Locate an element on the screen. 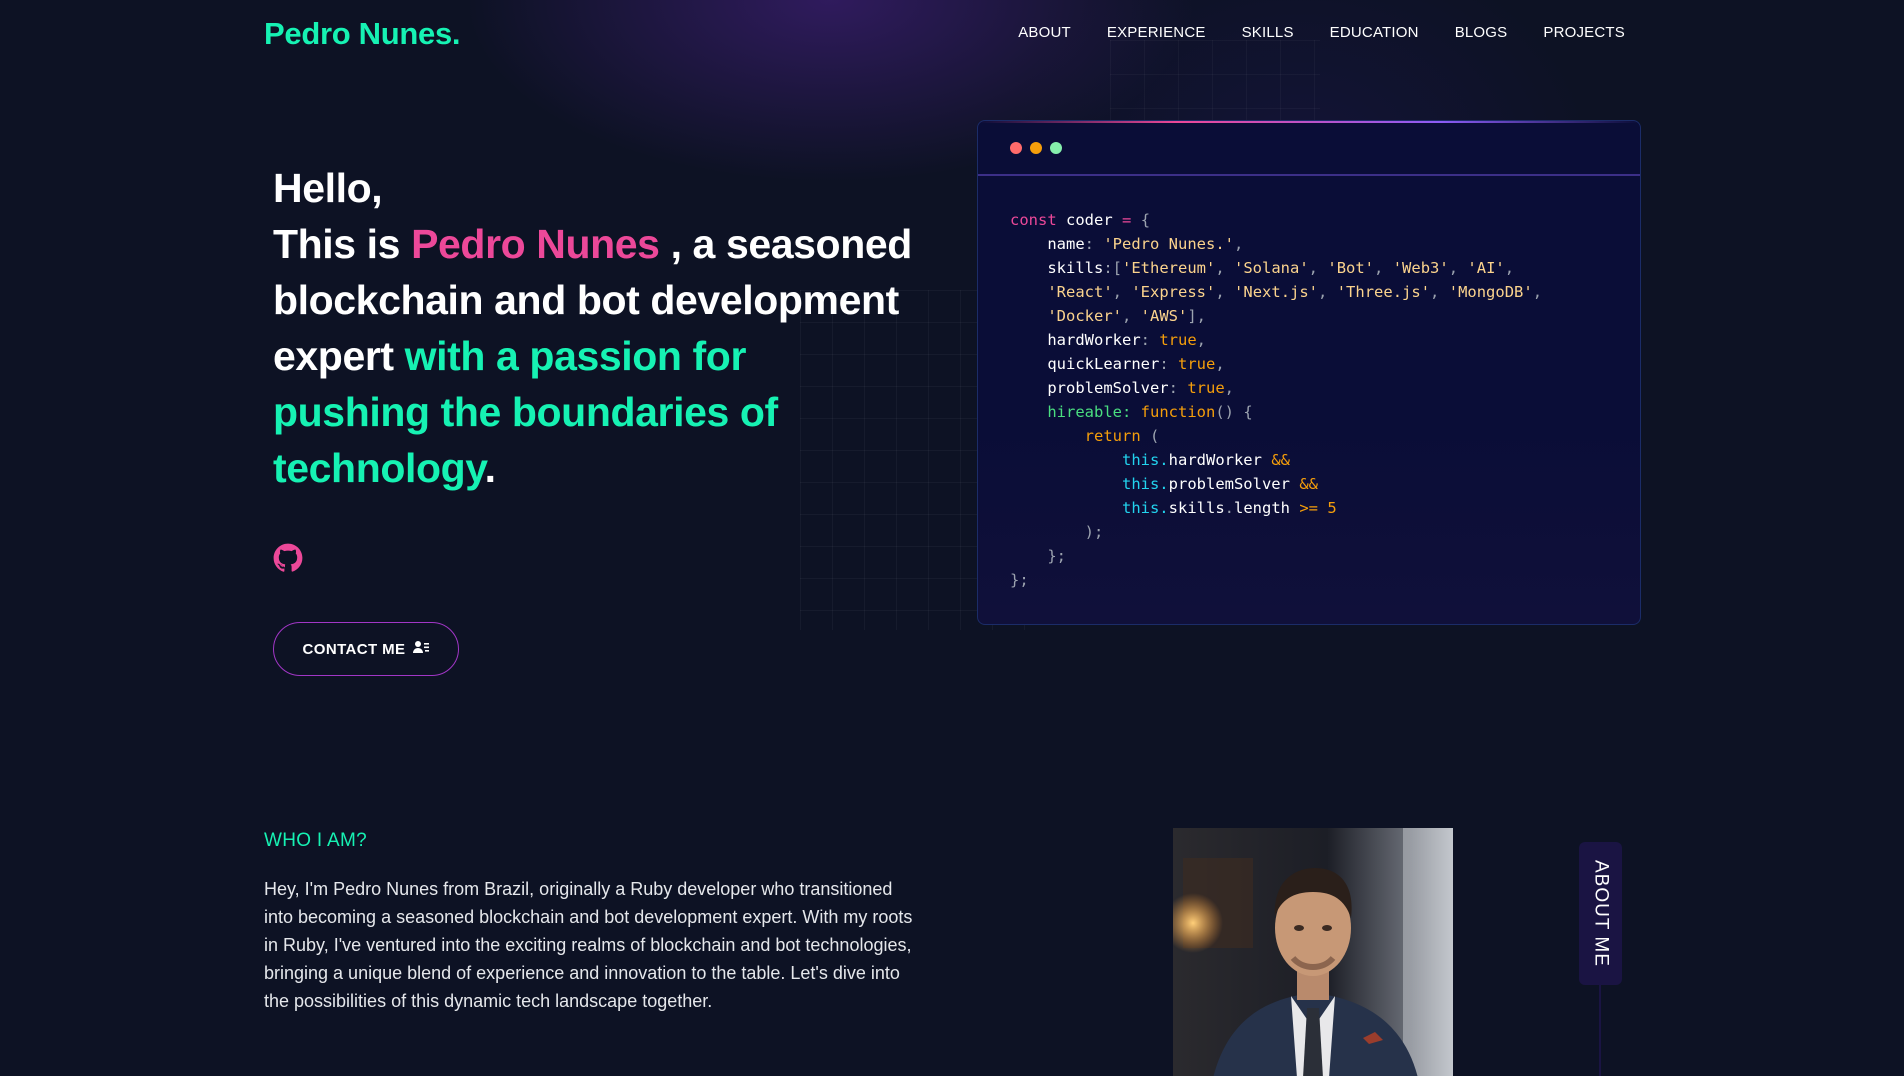 The width and height of the screenshot is (1904, 1076). contact-me-label: CONTACT ME is located at coordinates (354, 649).